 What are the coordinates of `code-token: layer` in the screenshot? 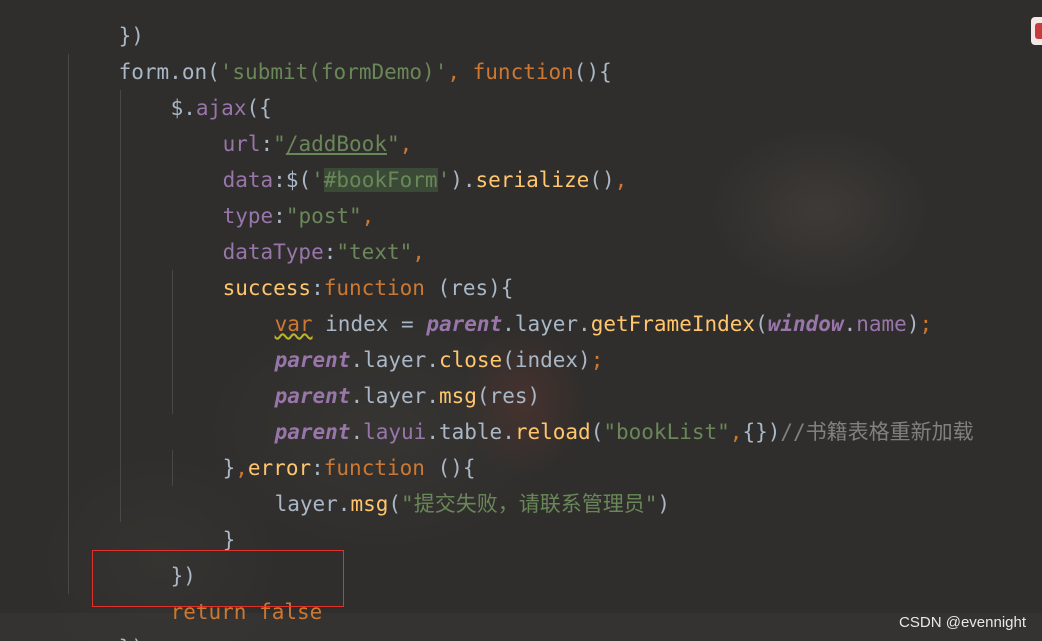 It's located at (306, 504).